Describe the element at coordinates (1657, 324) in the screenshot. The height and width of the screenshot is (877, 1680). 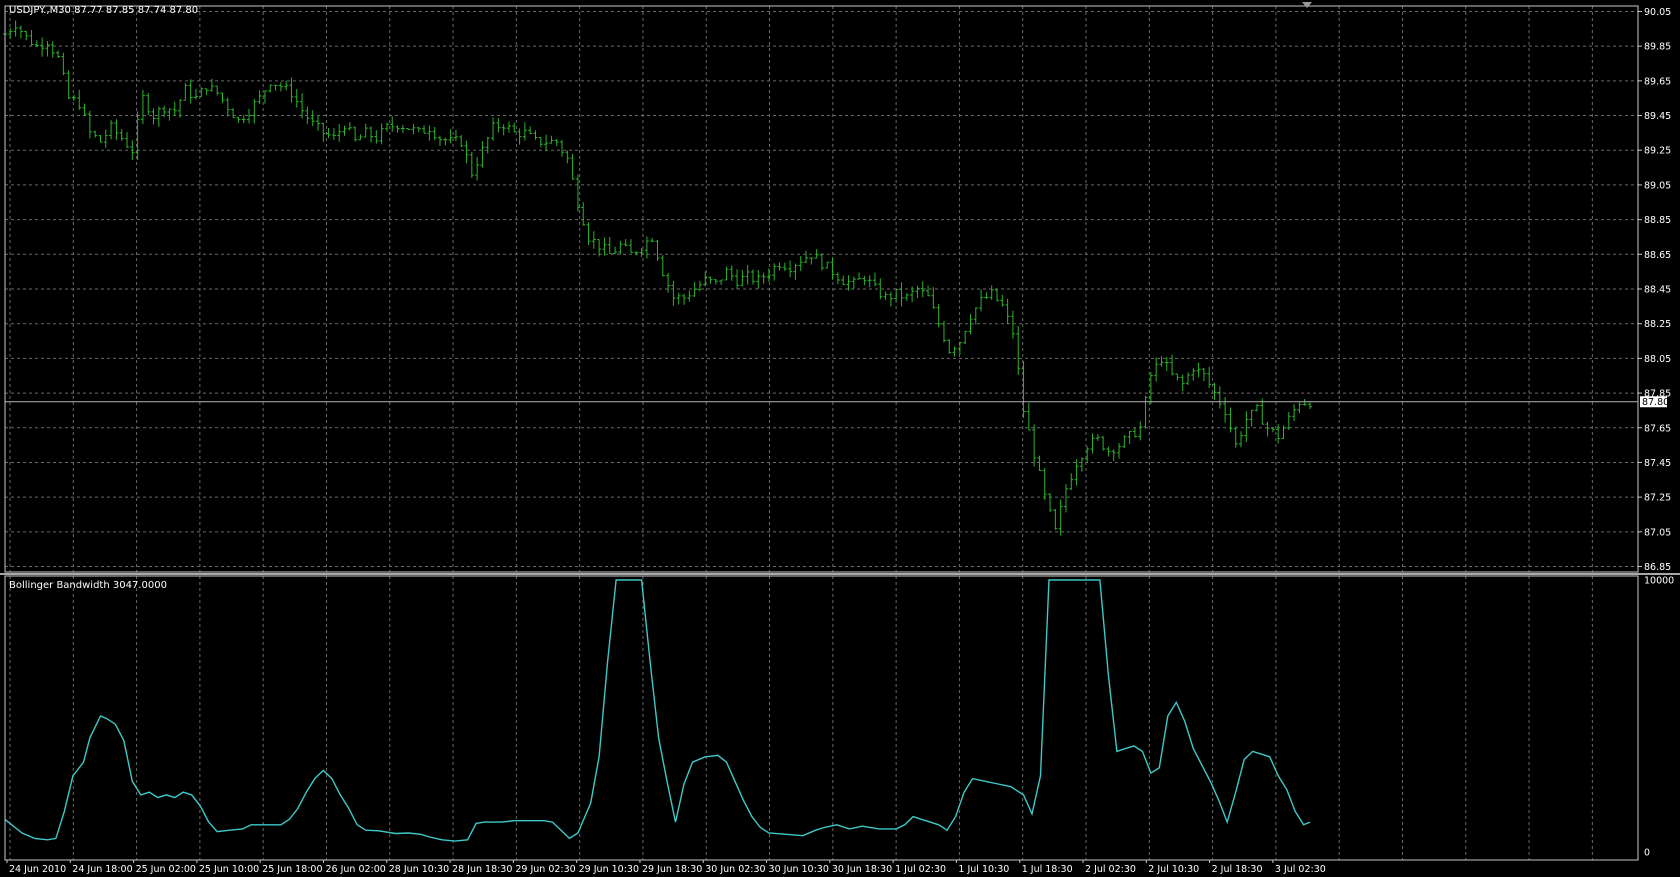
I see `price-tick-label: 88.25` at that location.